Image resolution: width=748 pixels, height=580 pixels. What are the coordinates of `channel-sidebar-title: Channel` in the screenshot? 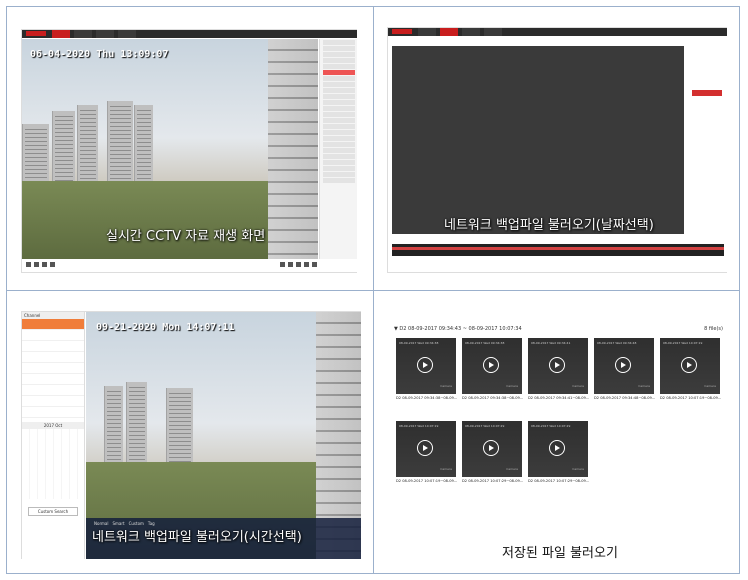 It's located at (53, 315).